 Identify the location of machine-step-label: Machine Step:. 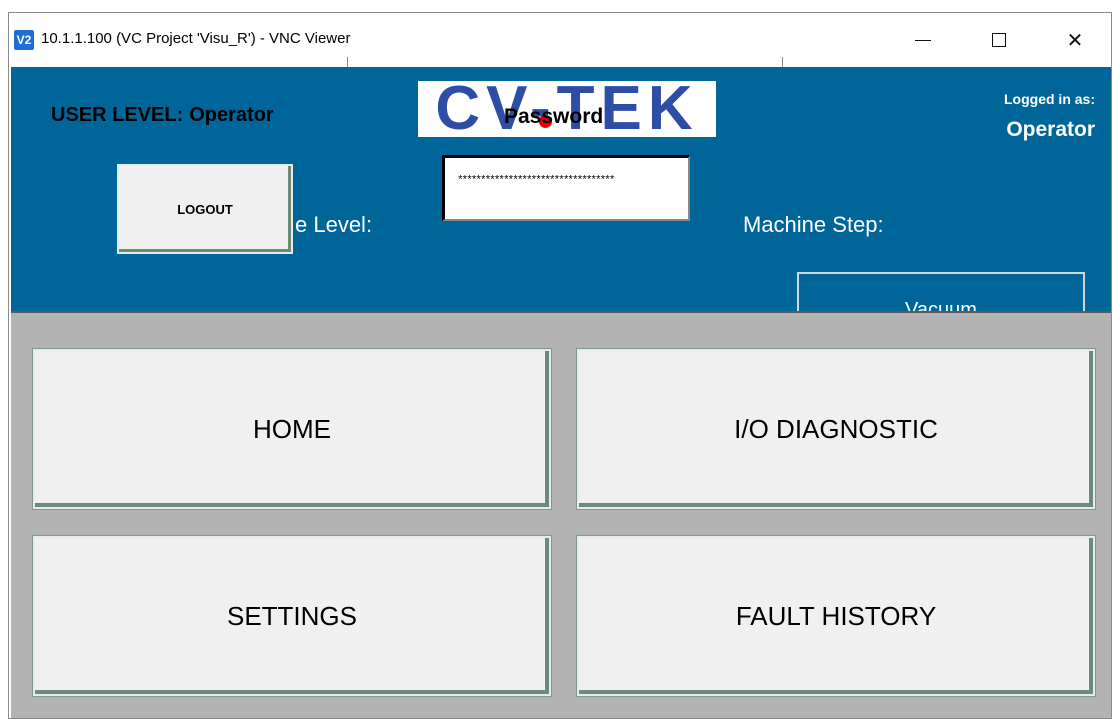
(813, 224).